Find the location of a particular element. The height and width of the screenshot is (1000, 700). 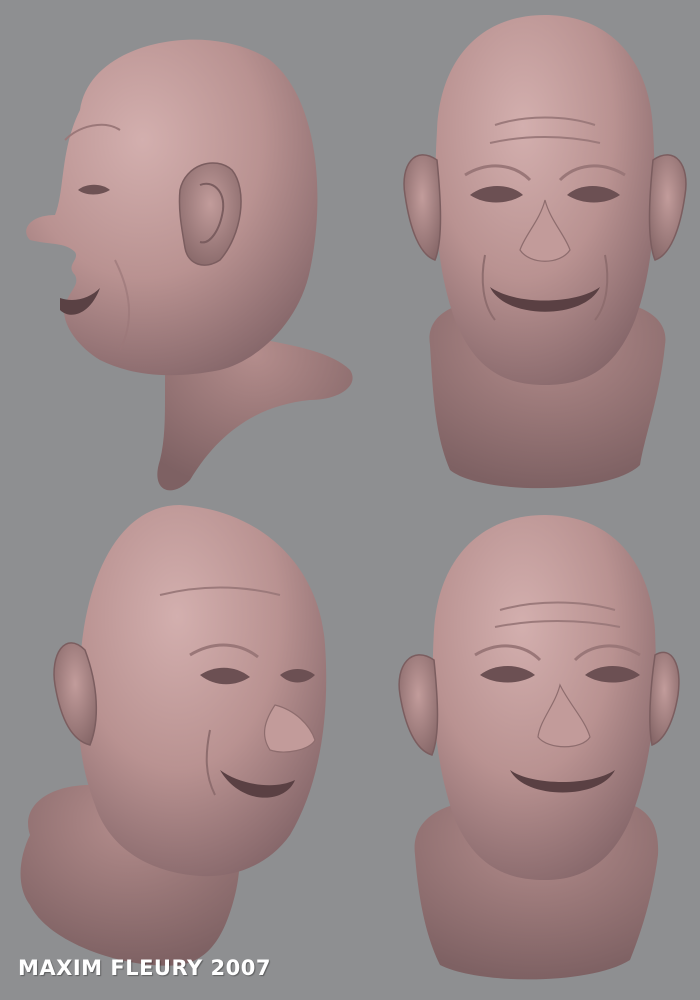

artist-credit: MAXIM FLEURY 2007 is located at coordinates (144, 968).